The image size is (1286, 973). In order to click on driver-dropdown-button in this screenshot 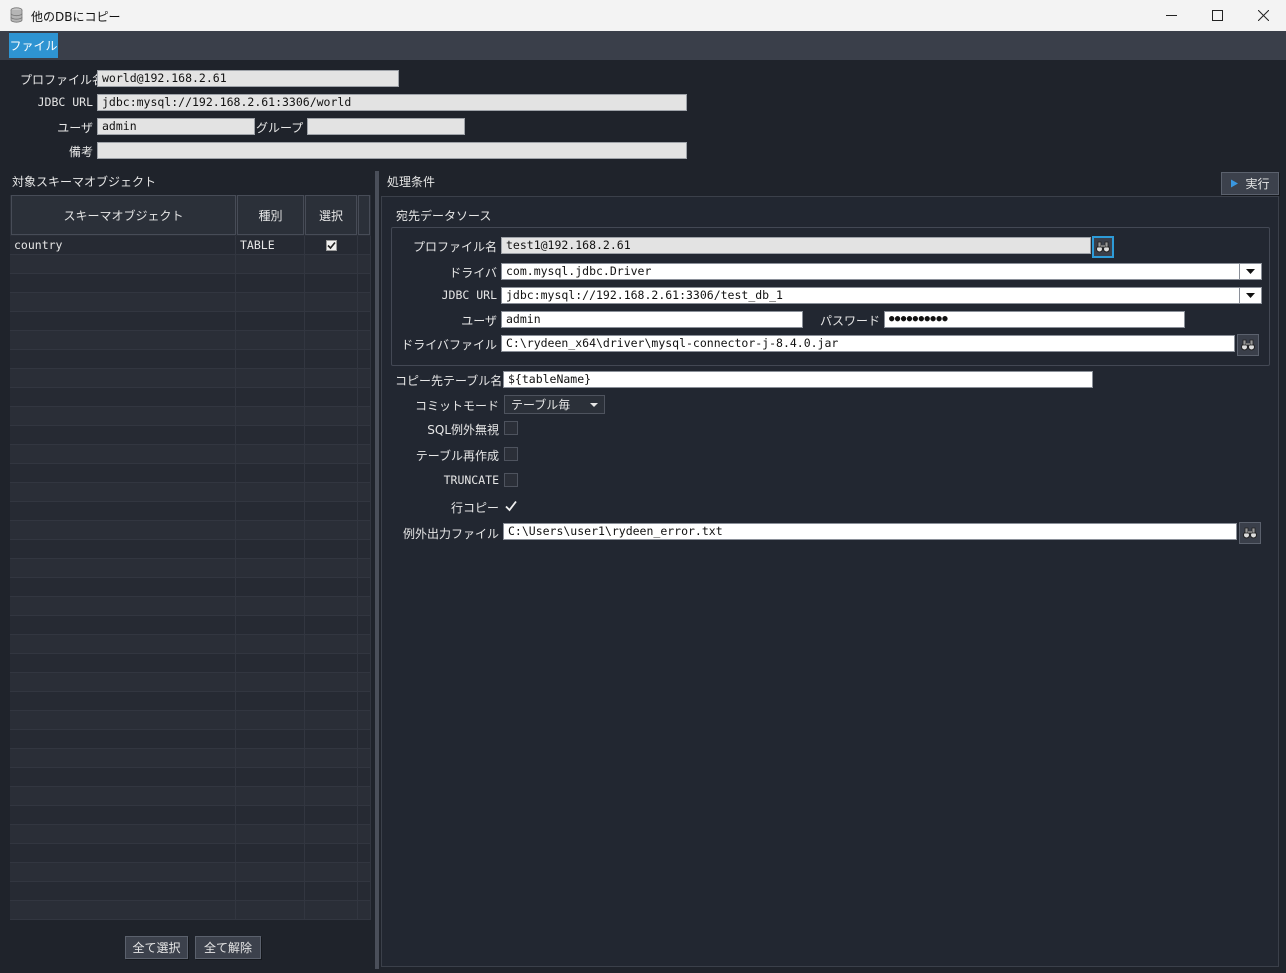, I will do `click(1251, 271)`.